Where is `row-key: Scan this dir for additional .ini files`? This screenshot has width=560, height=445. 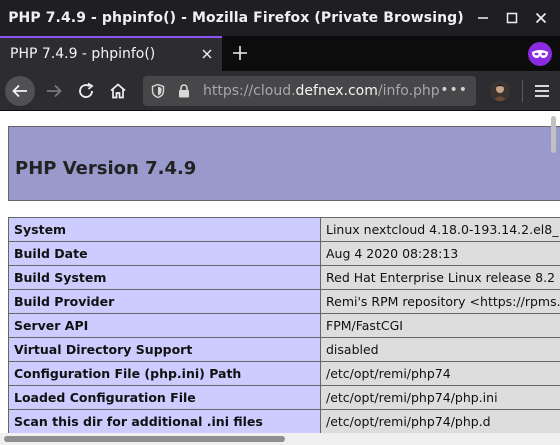 row-key: Scan this dir for additional .ini files is located at coordinates (164, 421).